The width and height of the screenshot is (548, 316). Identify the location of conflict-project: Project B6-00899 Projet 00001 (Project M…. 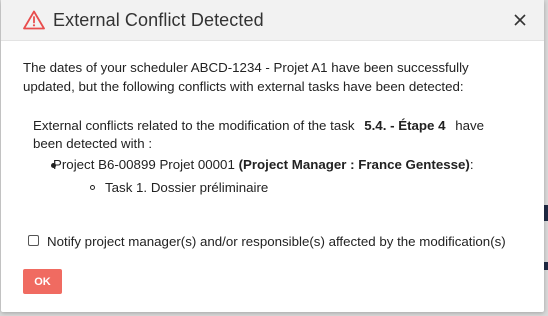
(263, 165).